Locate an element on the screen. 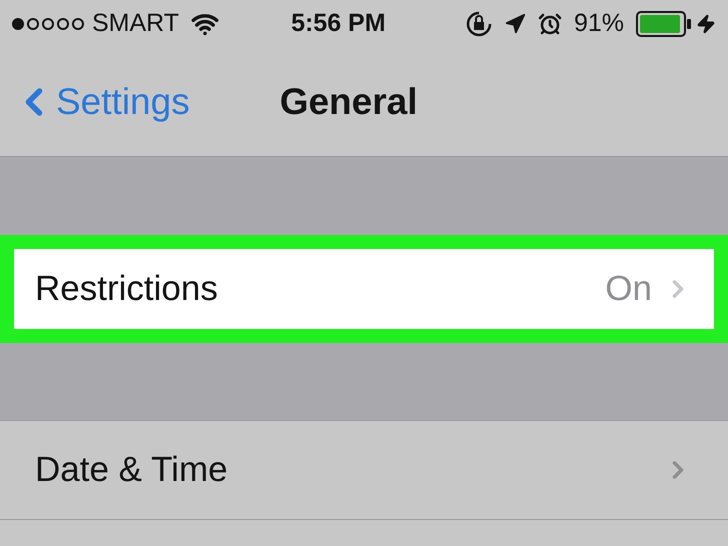 This screenshot has width=728, height=546. page-title: General is located at coordinates (349, 102).